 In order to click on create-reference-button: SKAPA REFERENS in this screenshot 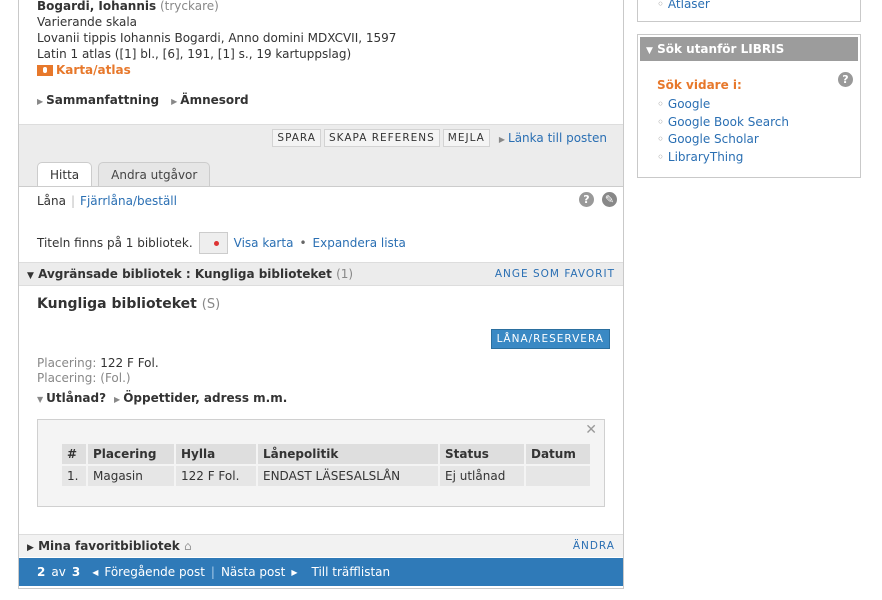, I will do `click(381, 138)`.